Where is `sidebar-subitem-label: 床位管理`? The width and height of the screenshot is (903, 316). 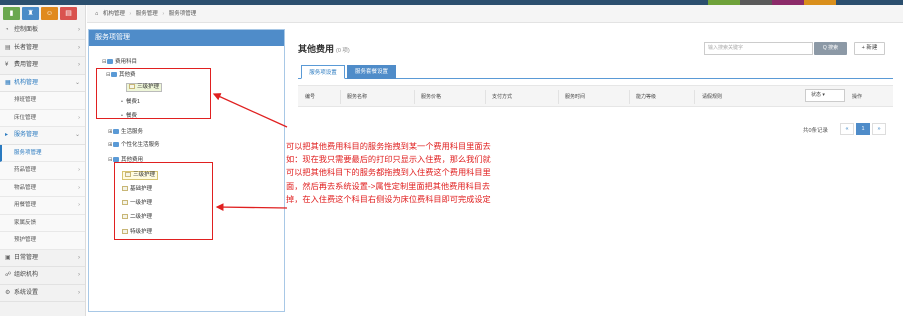 sidebar-subitem-label: 床位管理 is located at coordinates (25, 117).